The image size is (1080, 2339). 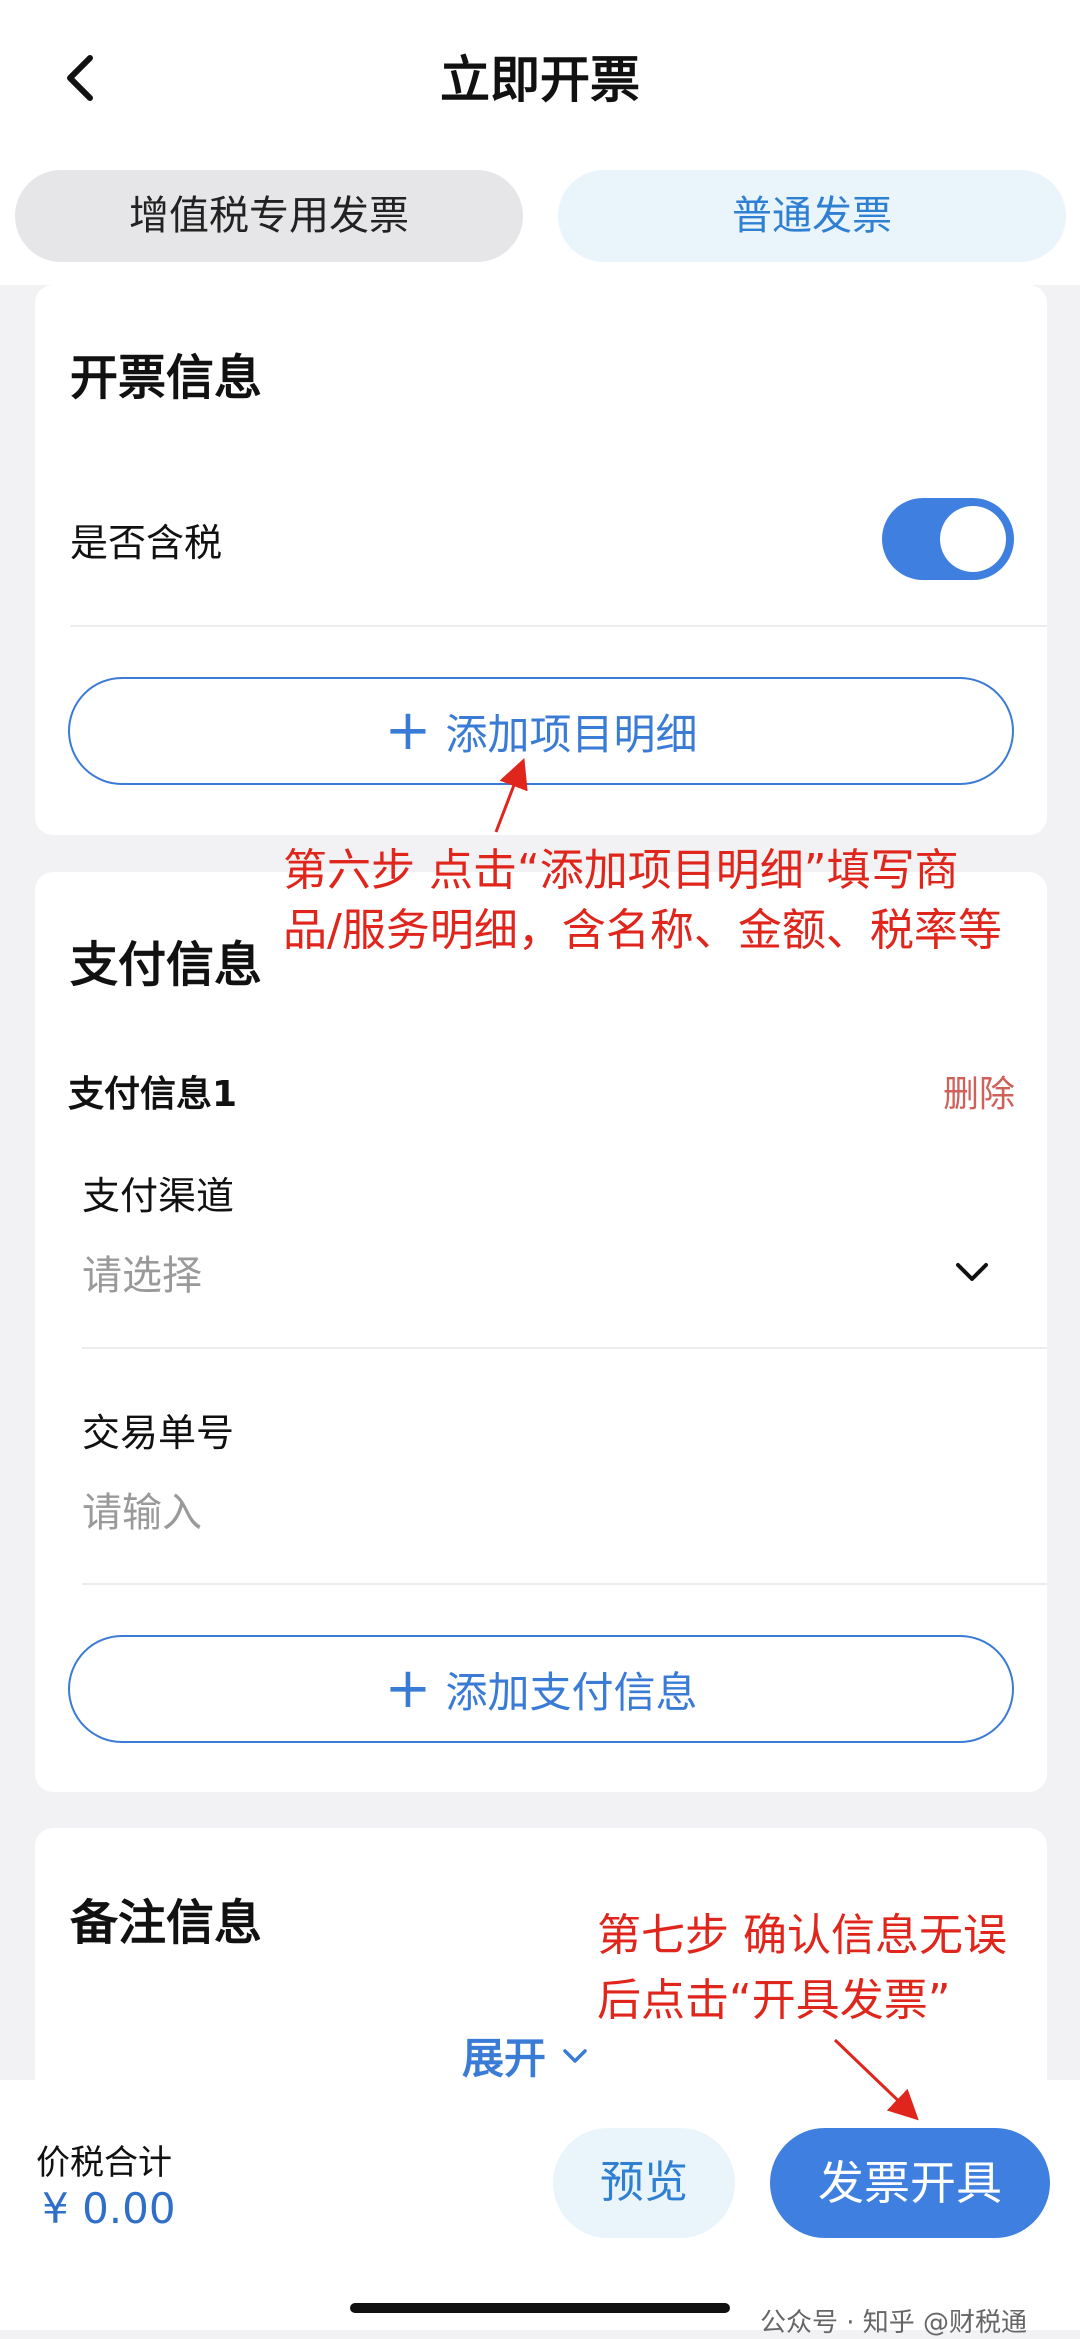 I want to click on annotation-step6-line2: 品/服务明细，含名称、金额、税率等, so click(x=642, y=930).